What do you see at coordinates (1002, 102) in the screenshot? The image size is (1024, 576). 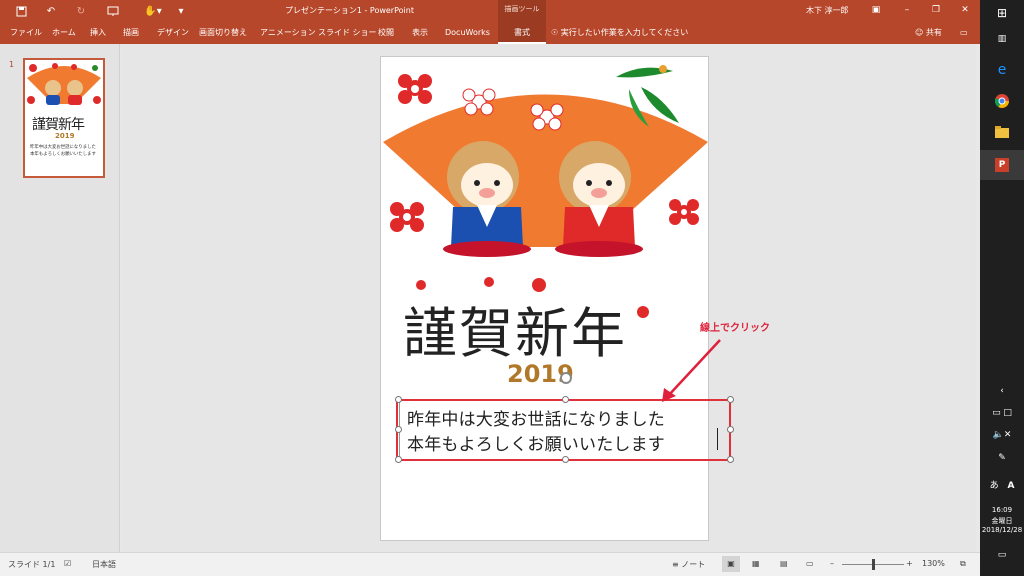 I see `chrome-icon` at bounding box center [1002, 102].